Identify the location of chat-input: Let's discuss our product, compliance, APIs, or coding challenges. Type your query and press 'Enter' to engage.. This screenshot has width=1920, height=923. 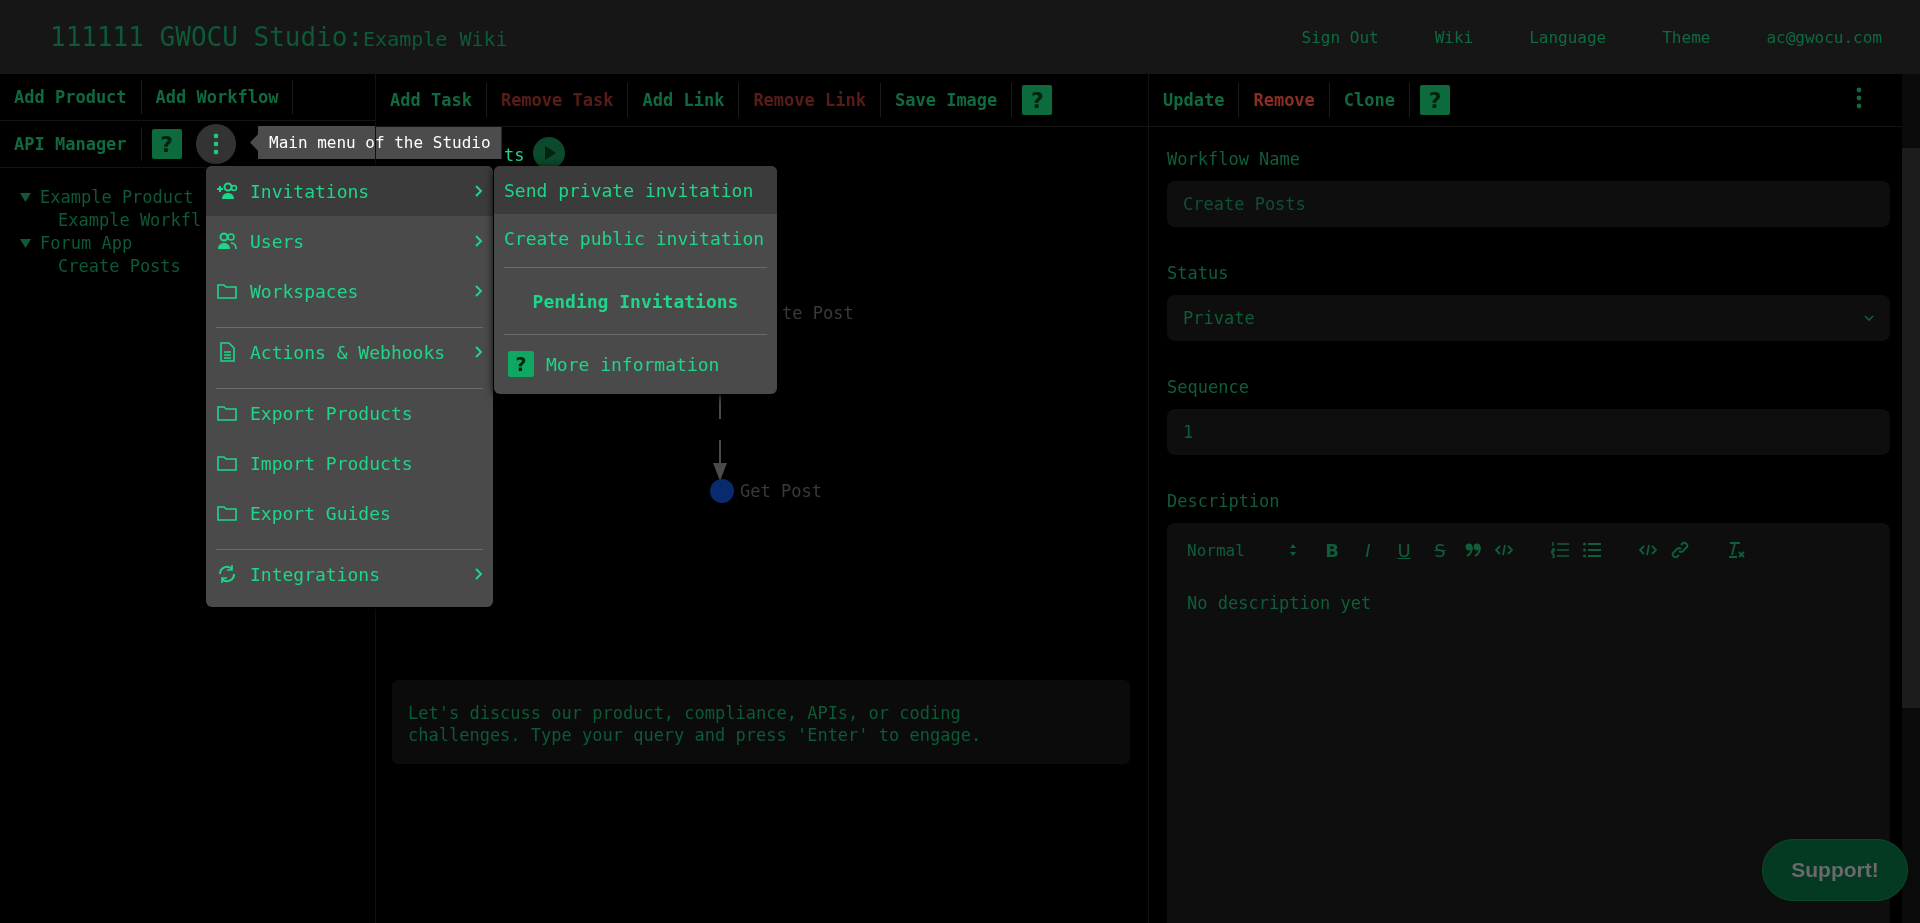
(761, 722).